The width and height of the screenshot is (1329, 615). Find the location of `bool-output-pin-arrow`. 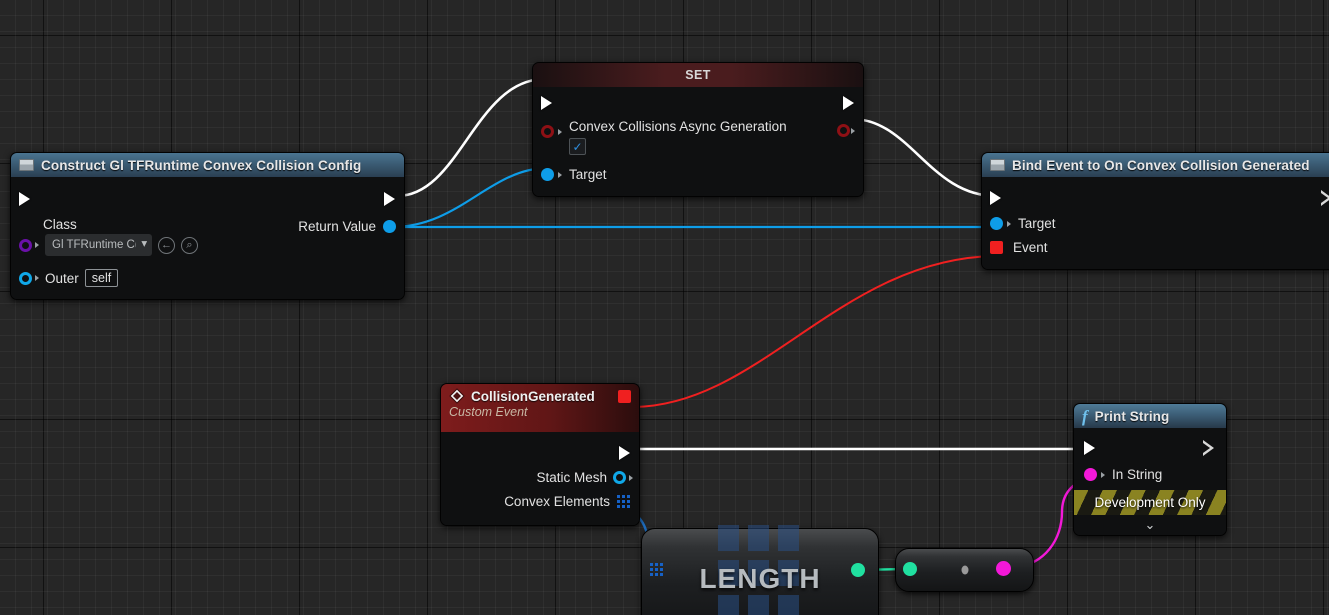

bool-output-pin-arrow is located at coordinates (853, 130).